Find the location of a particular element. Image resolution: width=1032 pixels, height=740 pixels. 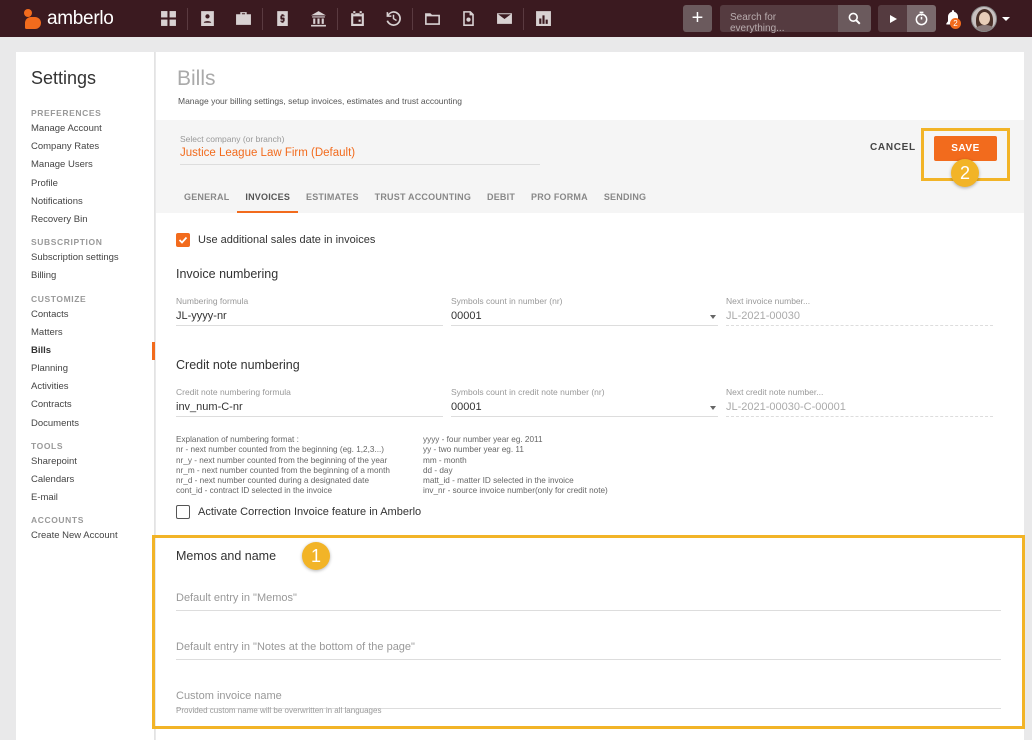

sidebar-group-label: TOOLS is located at coordinates (47, 445).